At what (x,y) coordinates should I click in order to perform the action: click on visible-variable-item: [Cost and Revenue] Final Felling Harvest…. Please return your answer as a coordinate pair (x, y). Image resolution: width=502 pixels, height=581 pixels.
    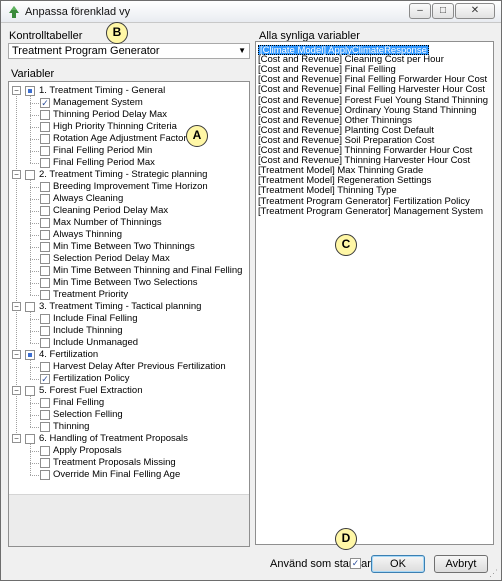
    Looking at the image, I should click on (371, 90).